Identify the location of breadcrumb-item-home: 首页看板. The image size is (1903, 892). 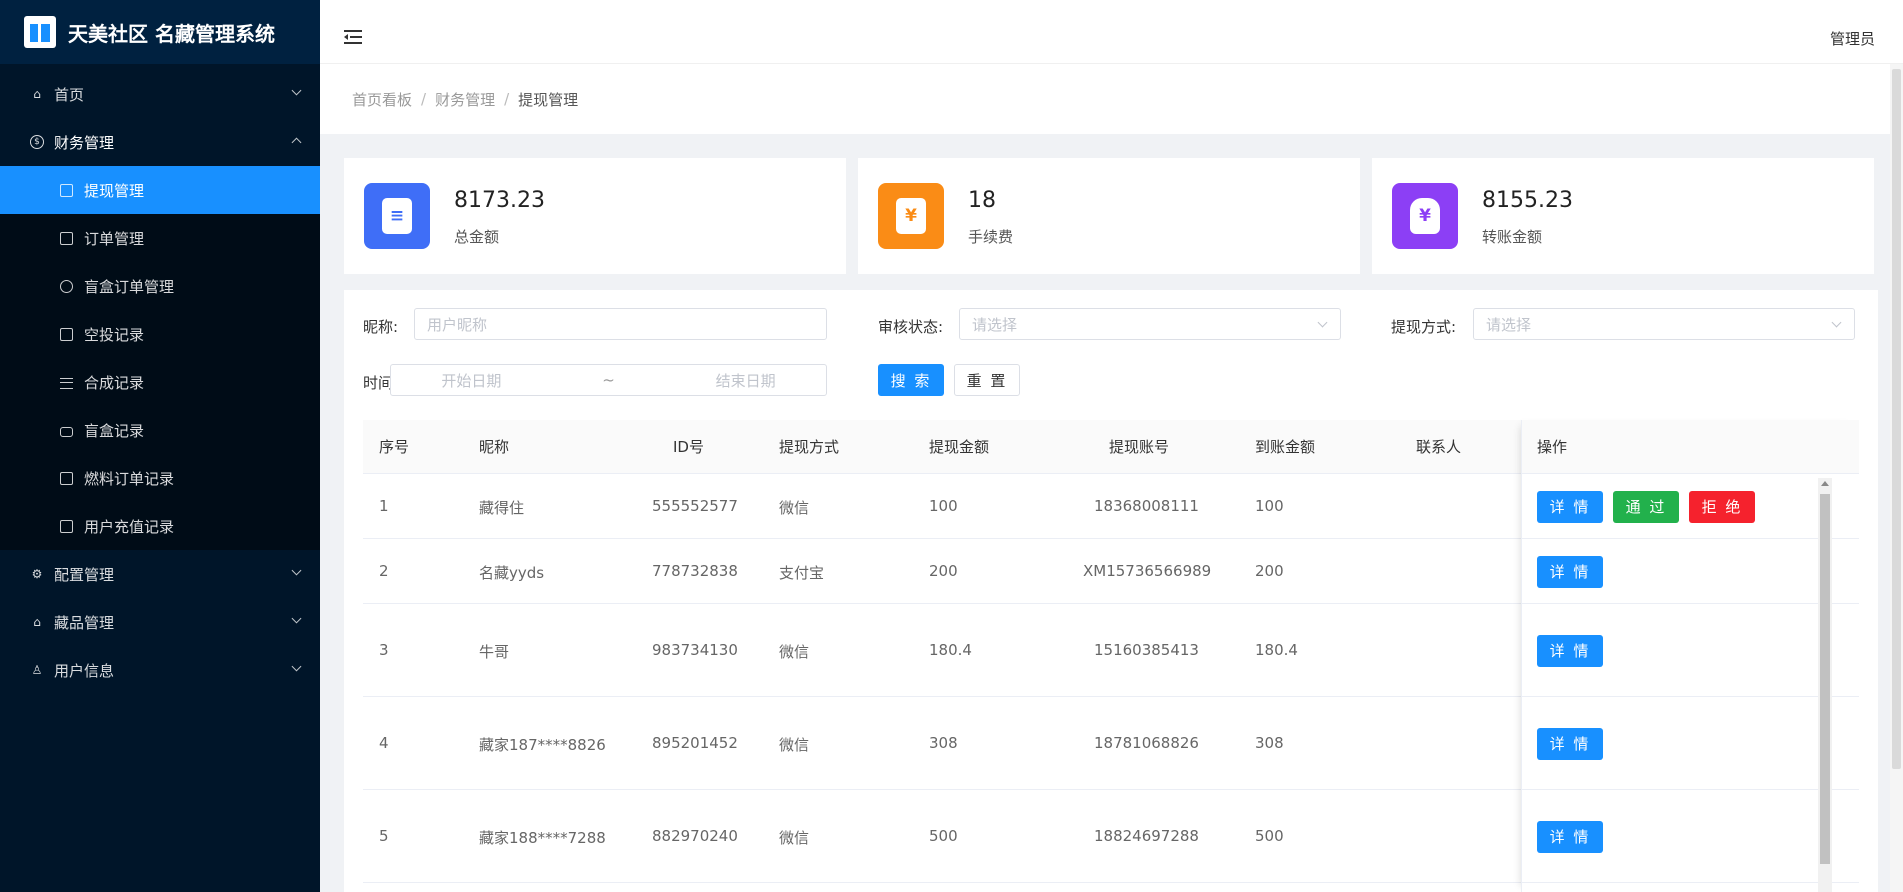
(382, 99).